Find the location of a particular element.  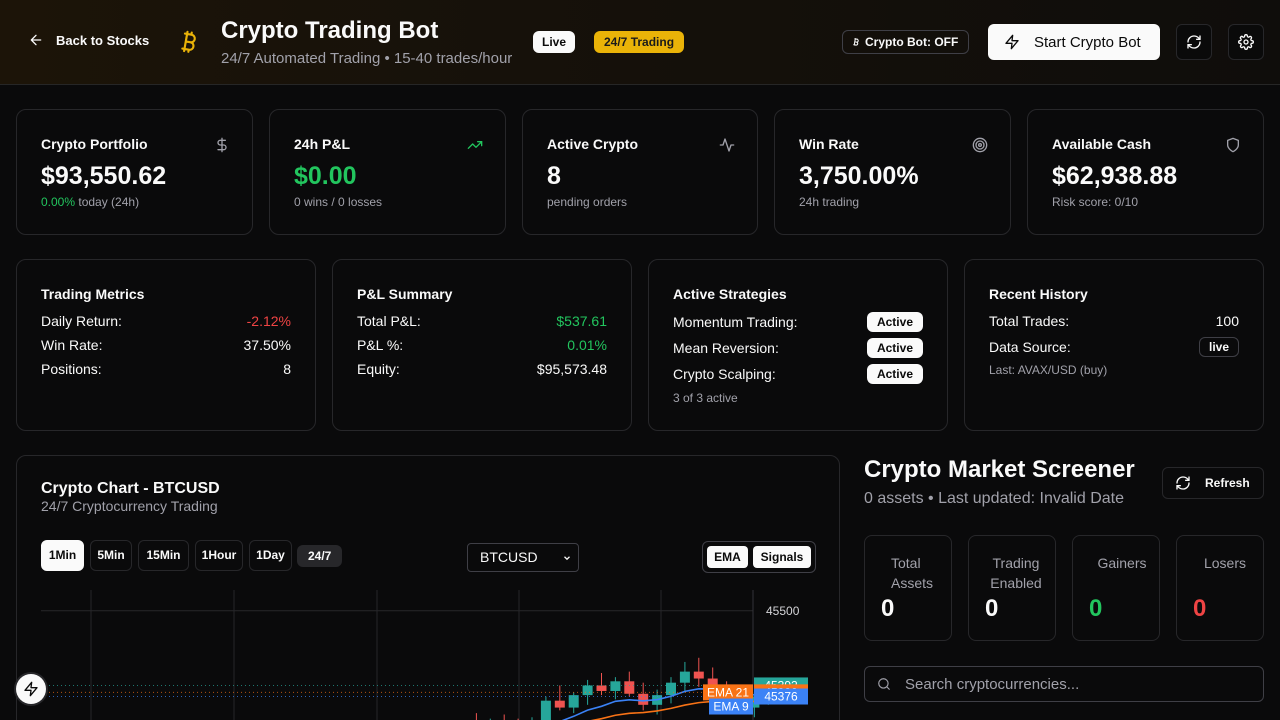

stat-label: Active Crypto is located at coordinates (593, 144).